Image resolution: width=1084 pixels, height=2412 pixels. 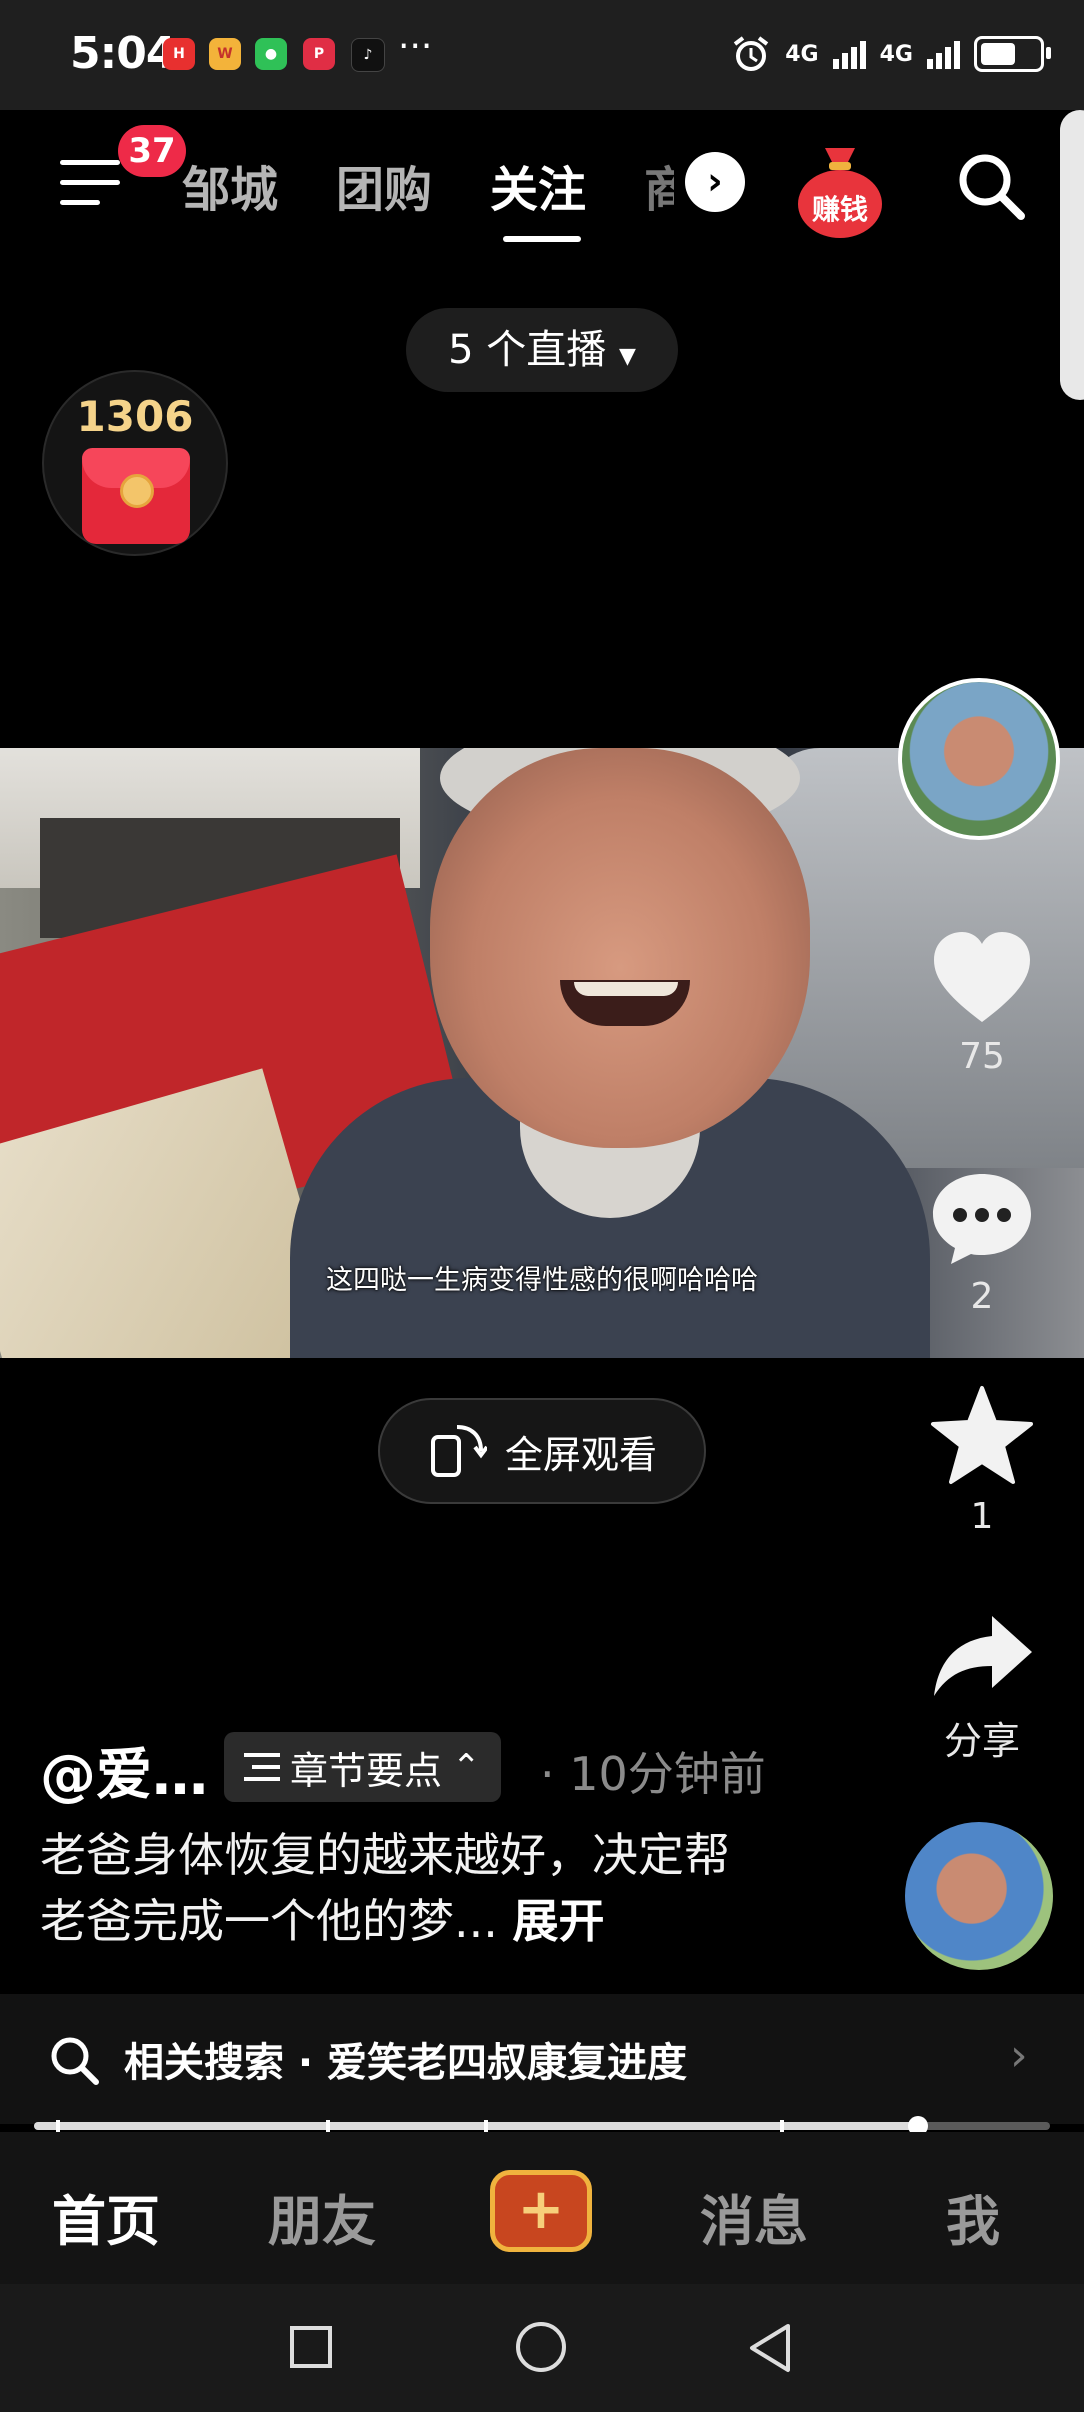 What do you see at coordinates (979, 759) in the screenshot?
I see `author-avatar` at bounding box center [979, 759].